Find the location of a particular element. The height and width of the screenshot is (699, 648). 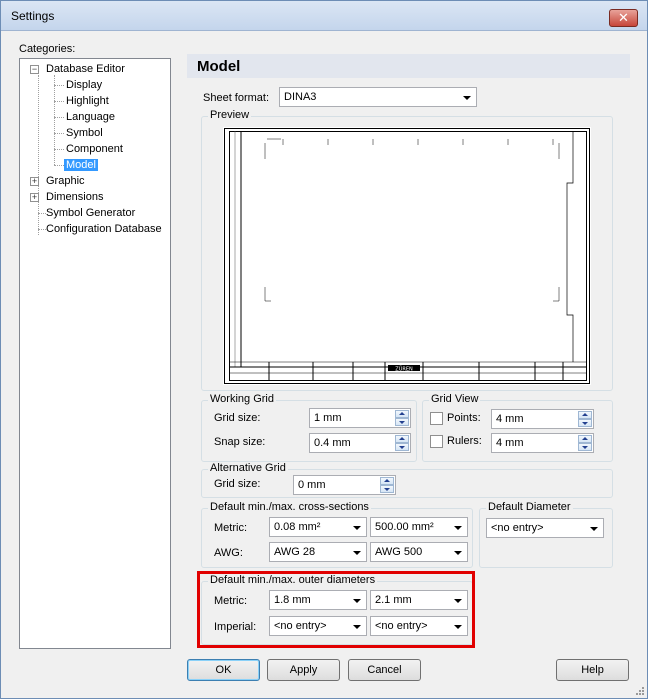

title-bar: Settings ✕ is located at coordinates (324, 16).